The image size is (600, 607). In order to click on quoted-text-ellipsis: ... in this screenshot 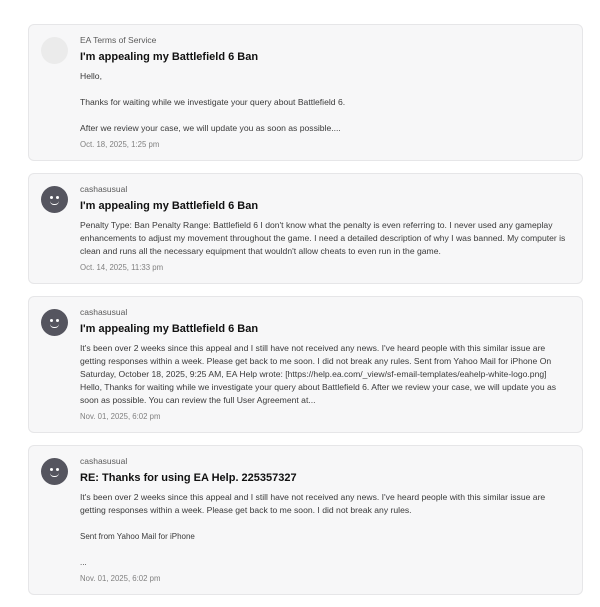, I will do `click(325, 562)`.